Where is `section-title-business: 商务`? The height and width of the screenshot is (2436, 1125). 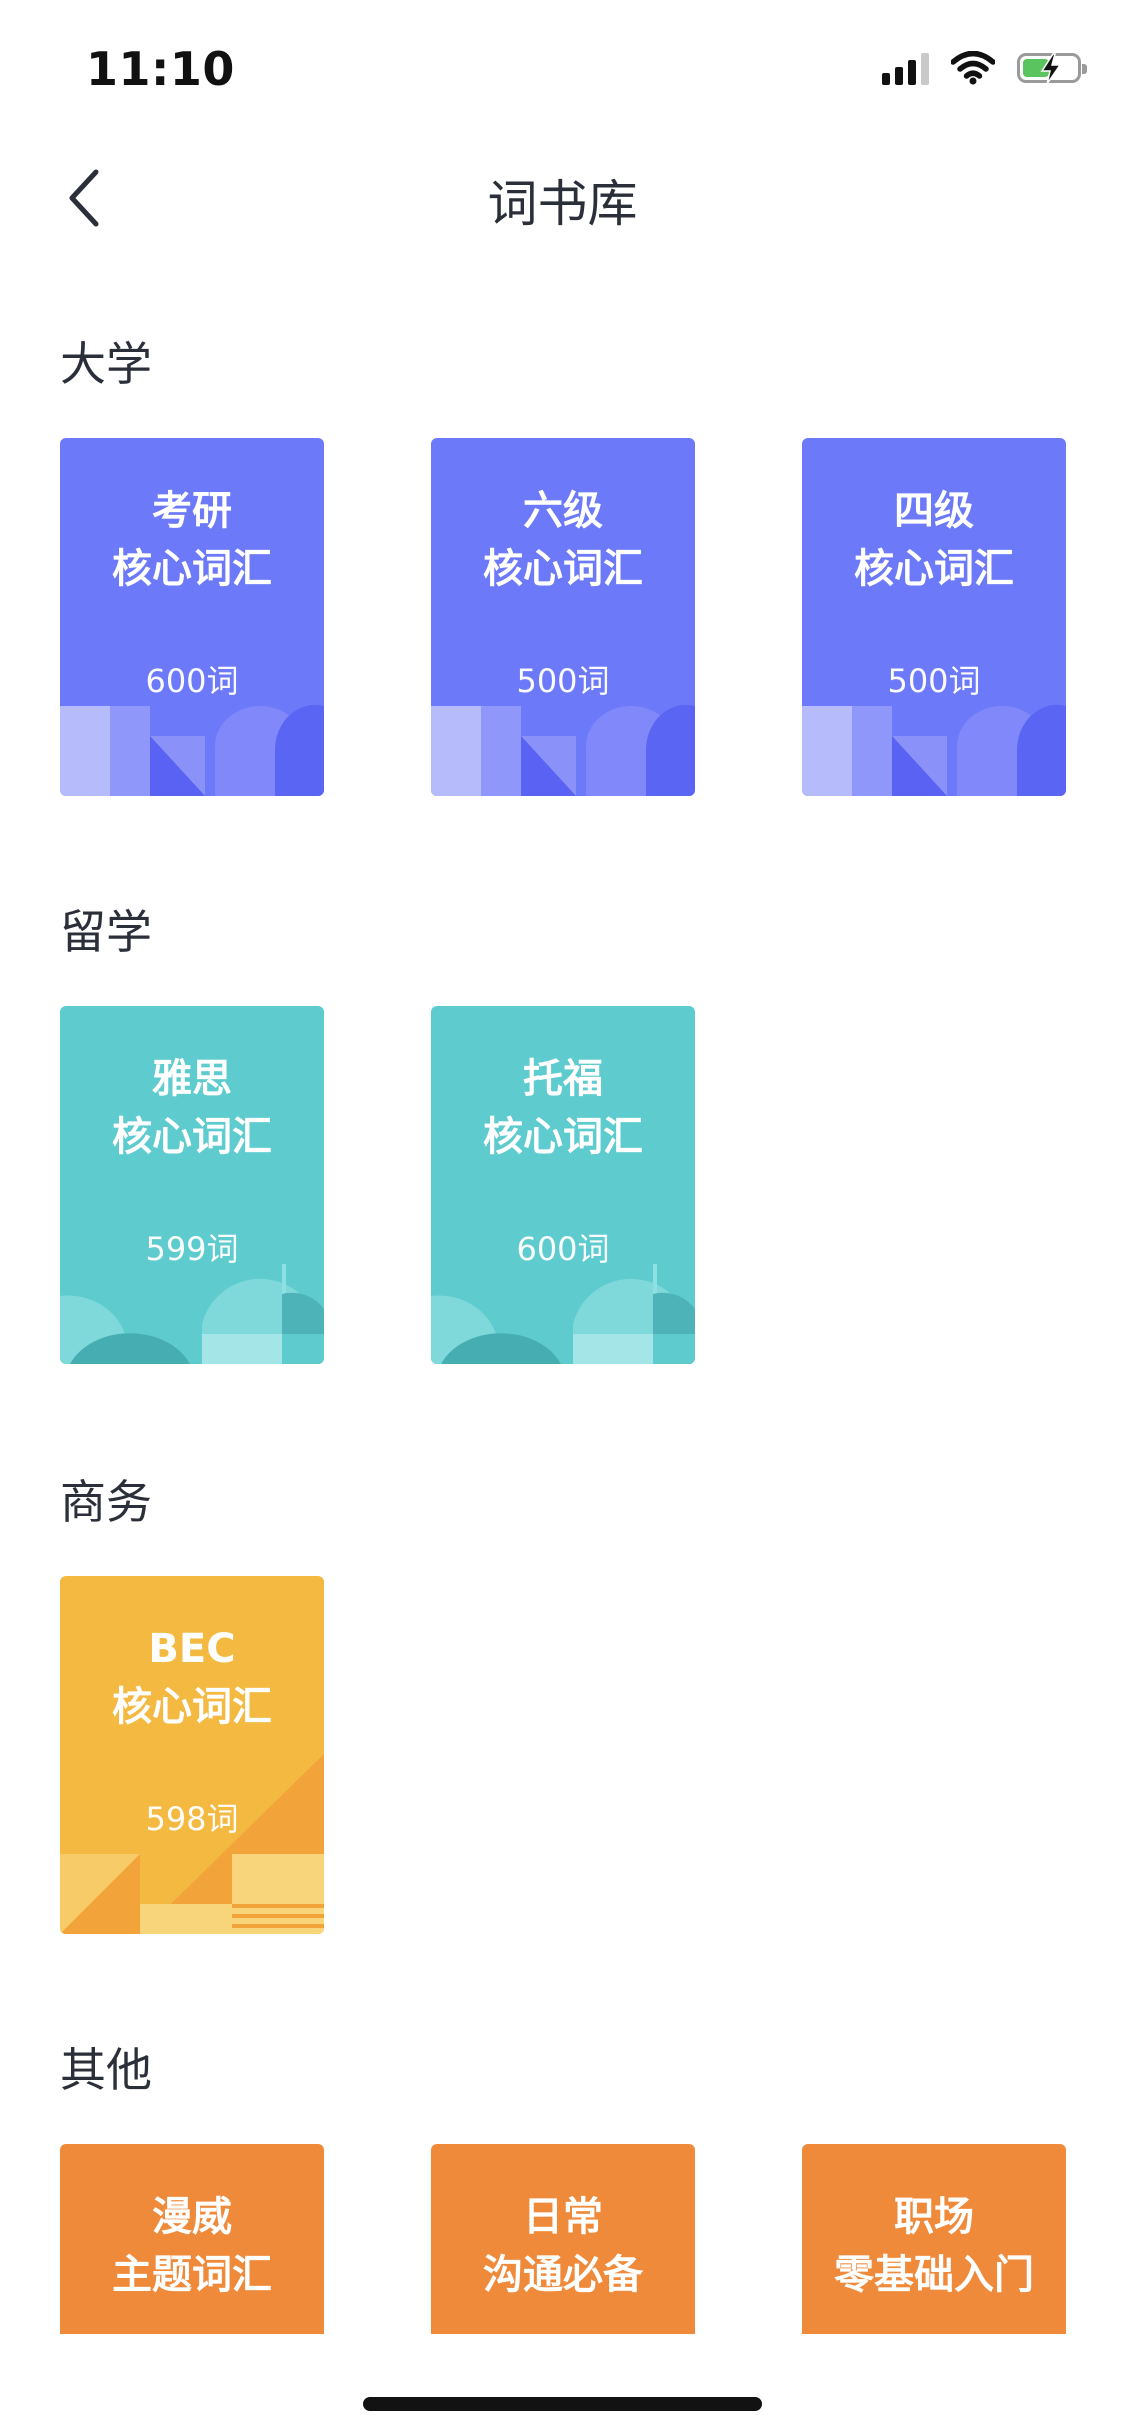 section-title-business: 商务 is located at coordinates (106, 1502).